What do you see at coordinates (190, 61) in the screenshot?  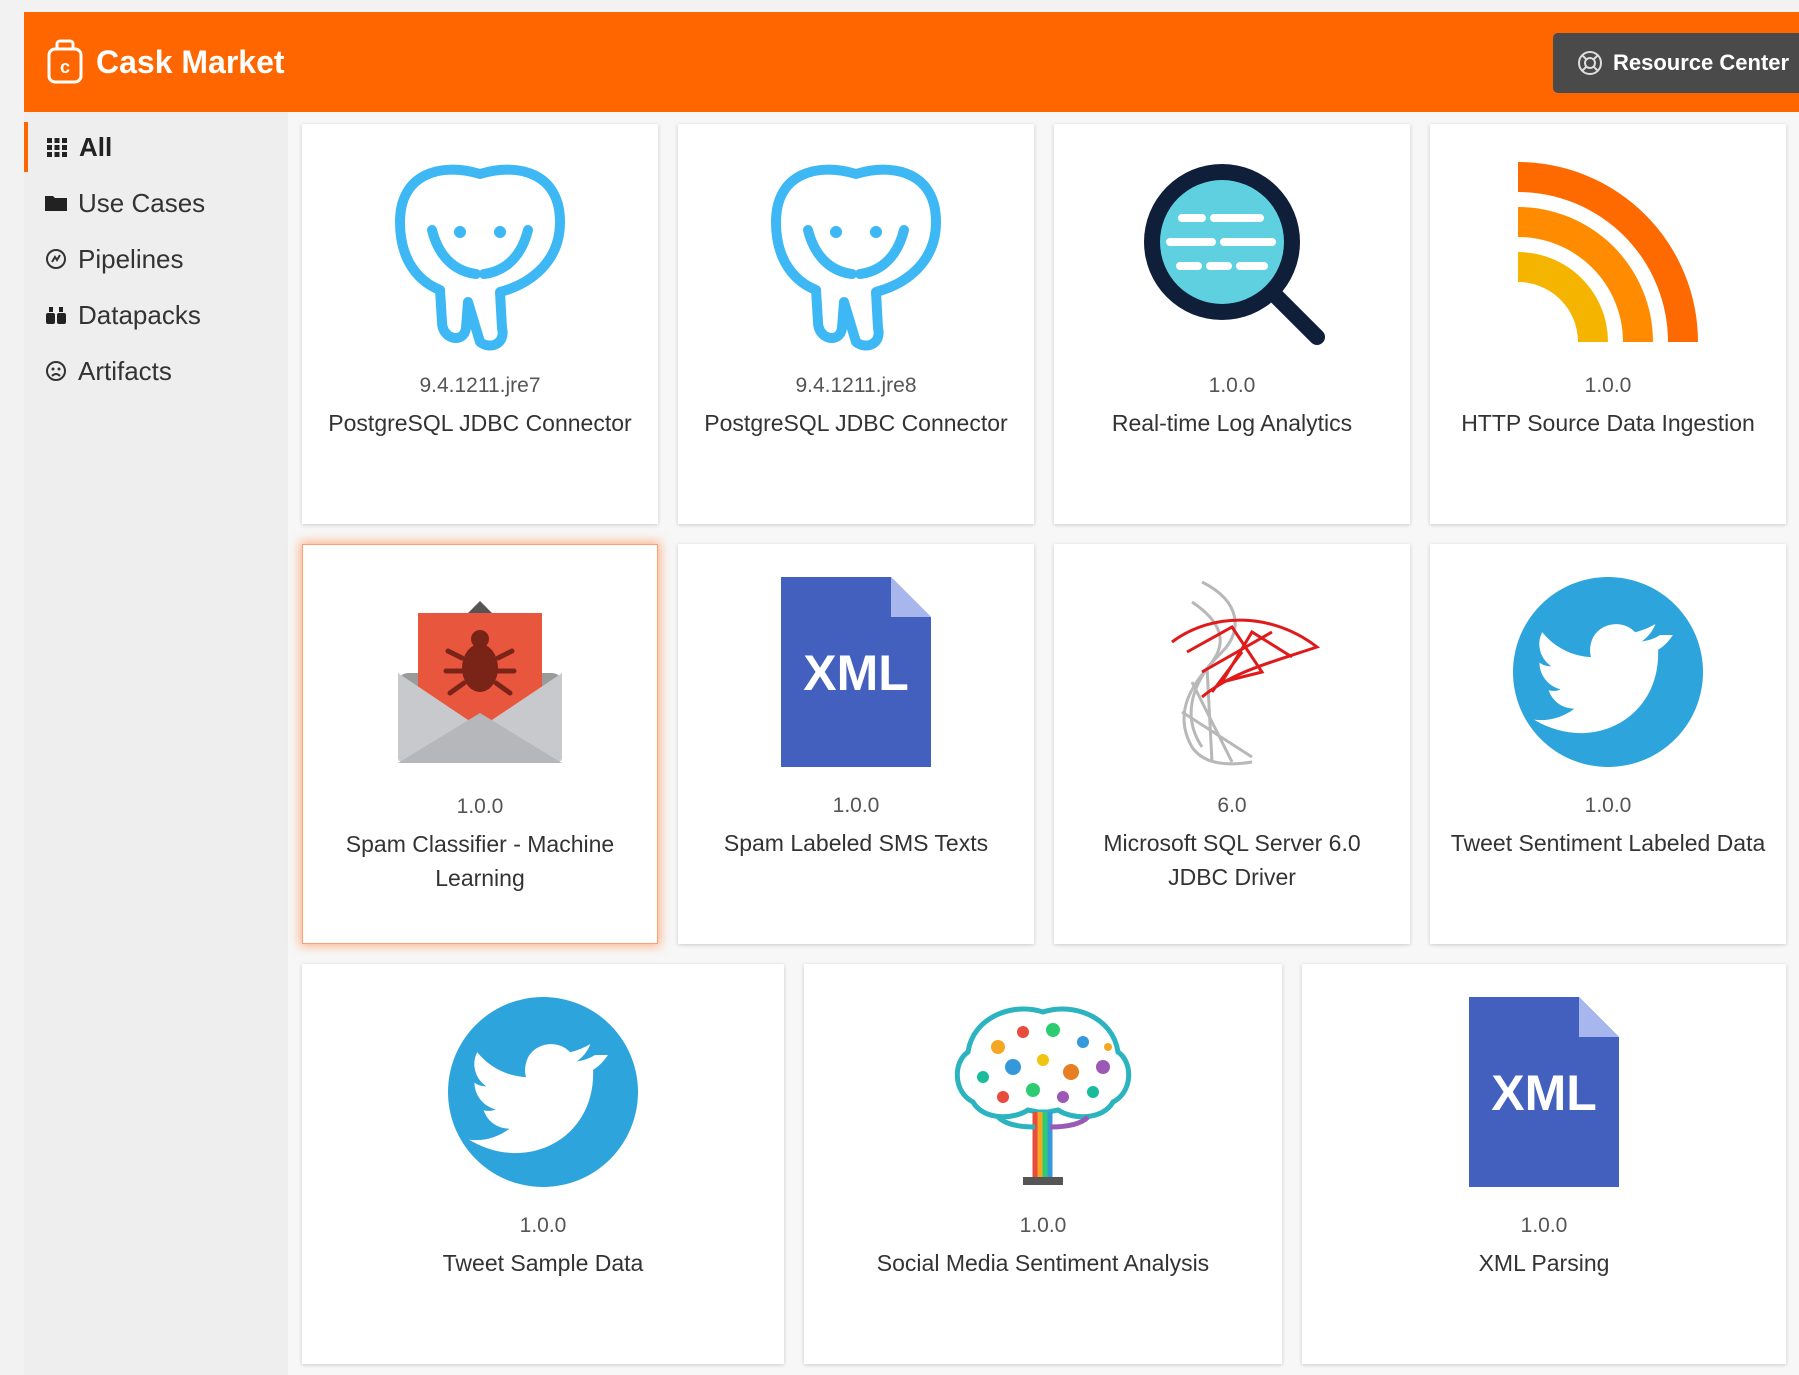 I see `brand-title: Cask Market` at bounding box center [190, 61].